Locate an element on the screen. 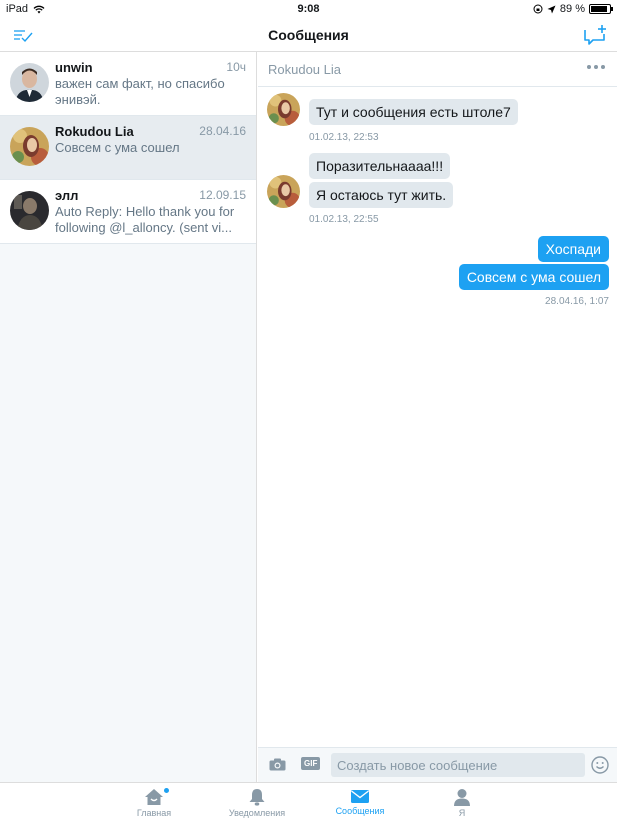  status-right: 89 % is located at coordinates (573, 9).